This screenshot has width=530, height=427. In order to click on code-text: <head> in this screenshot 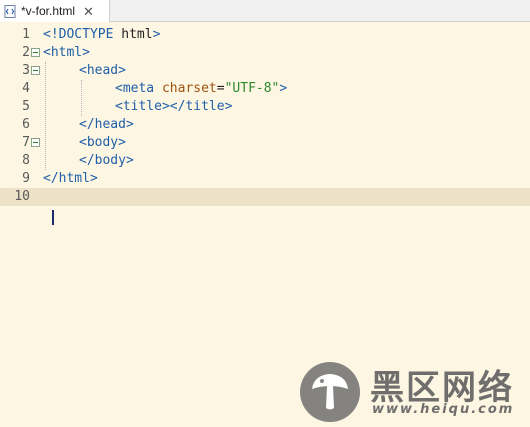, I will do `click(102, 71)`.